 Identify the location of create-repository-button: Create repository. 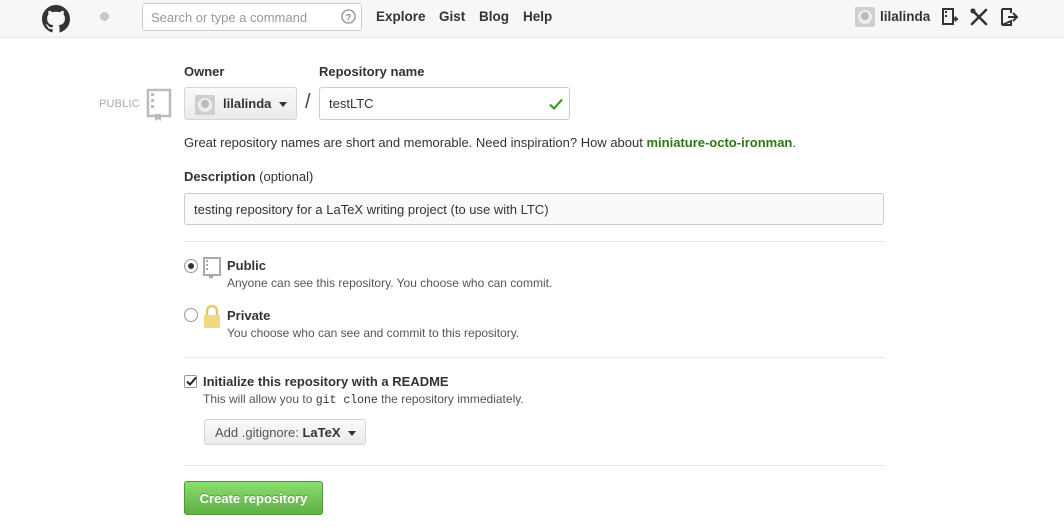
(253, 498).